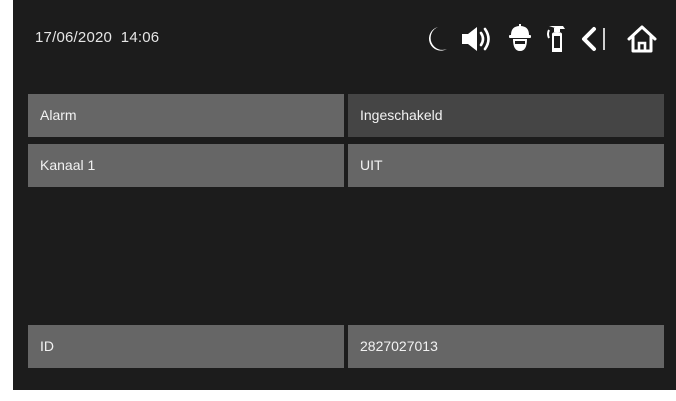  I want to click on table-row-kanaal: Kanaal 1 UIT, so click(346, 165).